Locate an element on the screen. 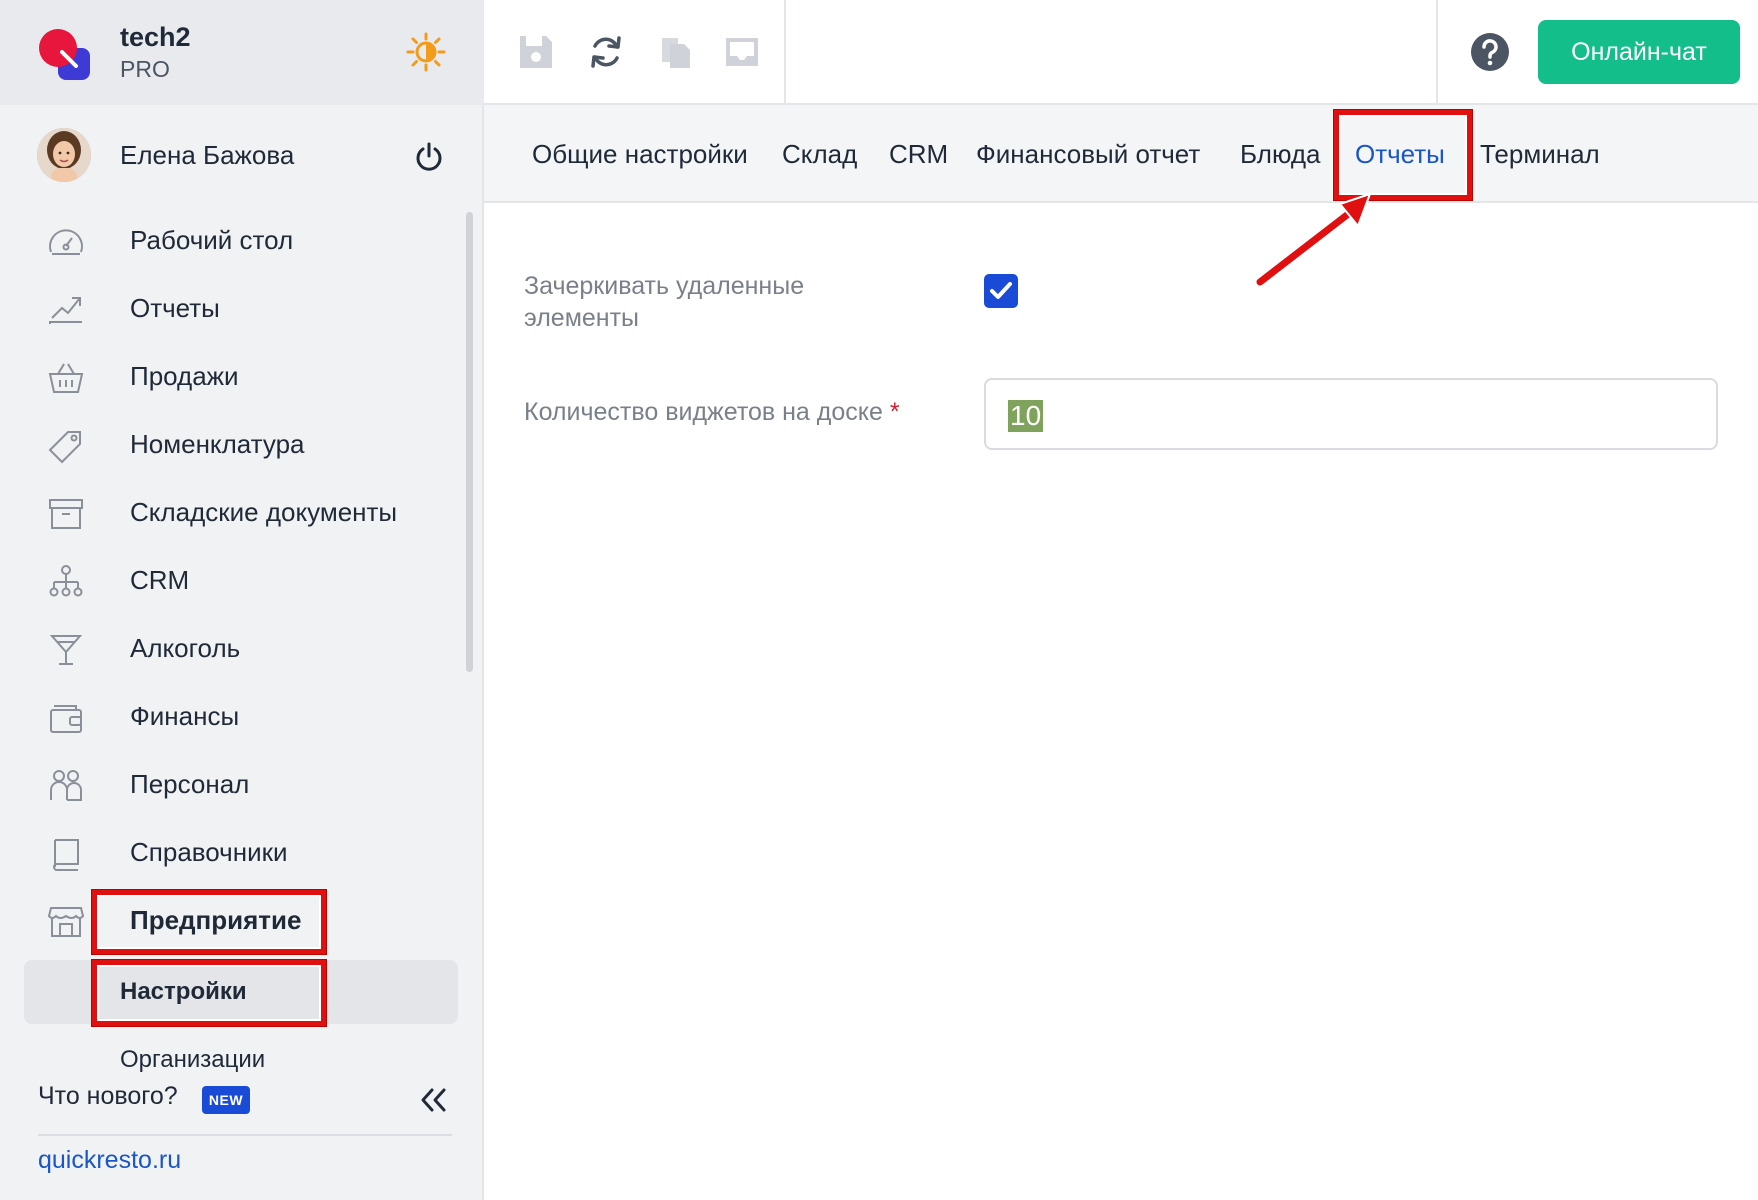 The width and height of the screenshot is (1758, 1200). nav-label: Алкоголь is located at coordinates (185, 648).